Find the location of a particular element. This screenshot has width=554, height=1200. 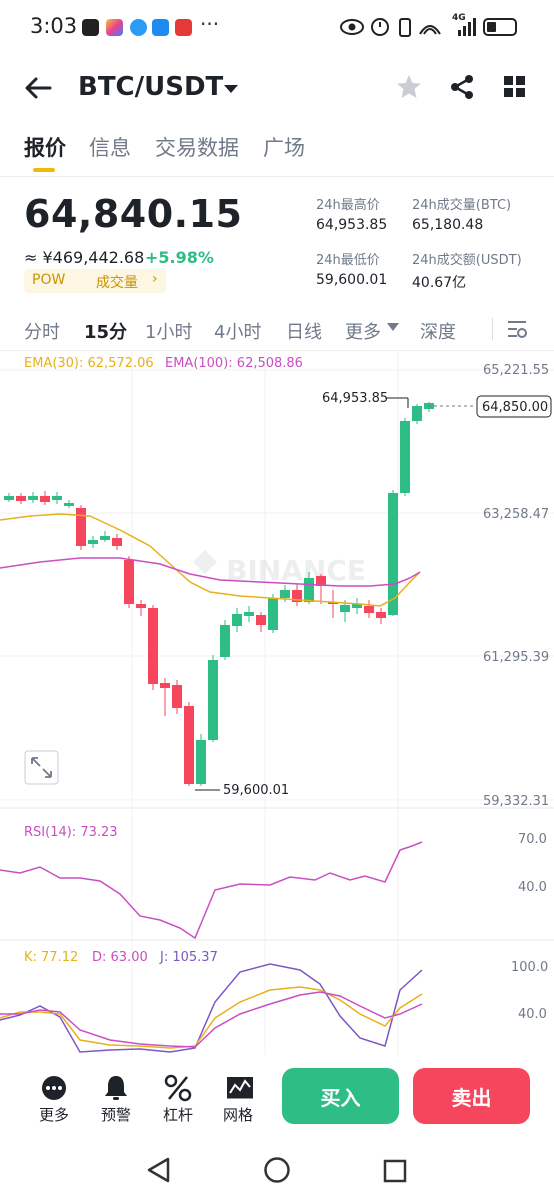

vol-btc-label: 24h成交量(BTC) is located at coordinates (462, 205).